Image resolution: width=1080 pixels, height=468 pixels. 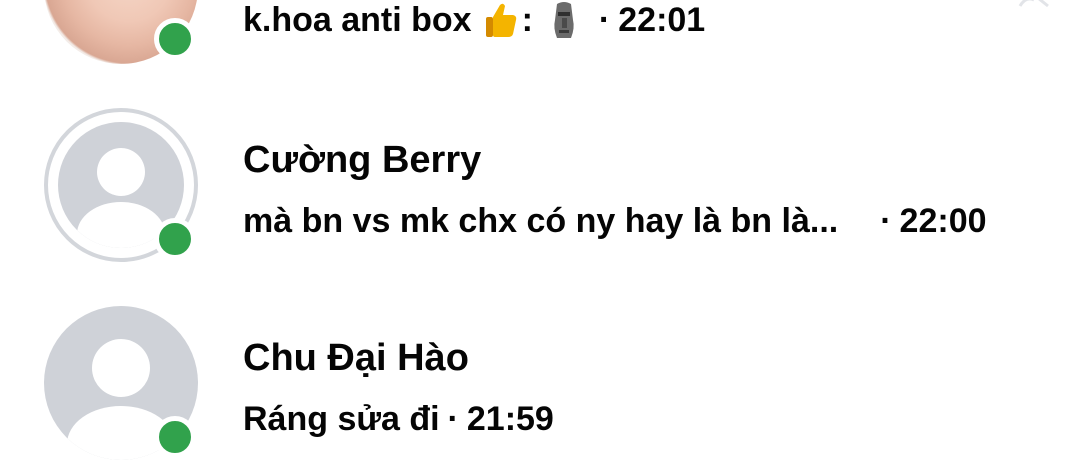 What do you see at coordinates (510, 419) in the screenshot?
I see `message-time: 21:59` at bounding box center [510, 419].